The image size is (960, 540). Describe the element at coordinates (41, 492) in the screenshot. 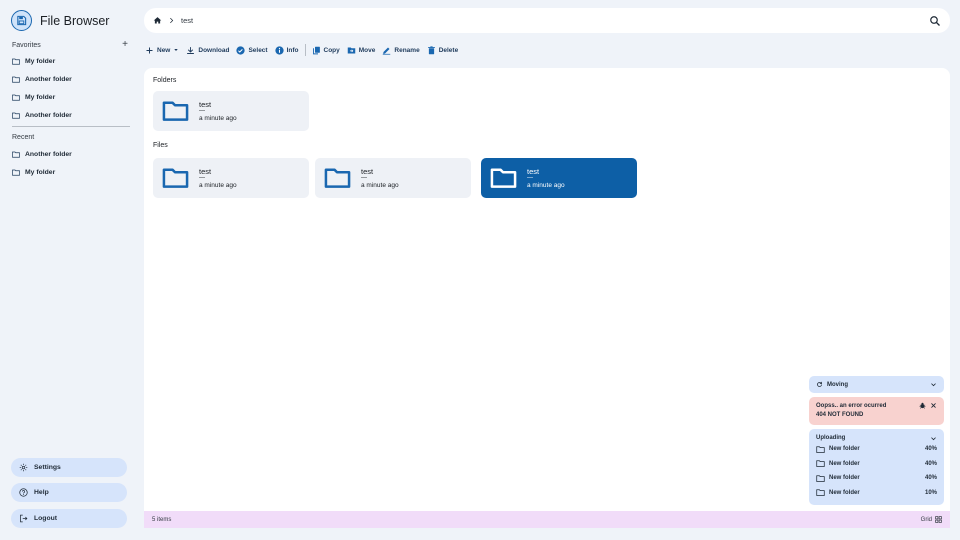

I see `help-label: Help` at that location.